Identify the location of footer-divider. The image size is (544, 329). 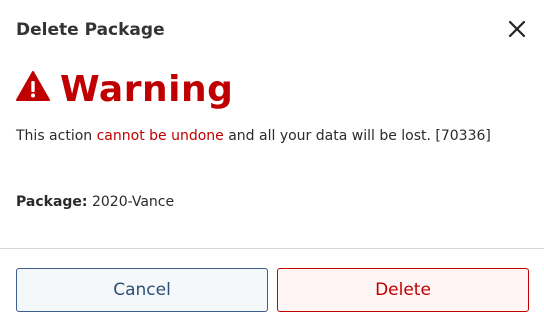
(272, 248).